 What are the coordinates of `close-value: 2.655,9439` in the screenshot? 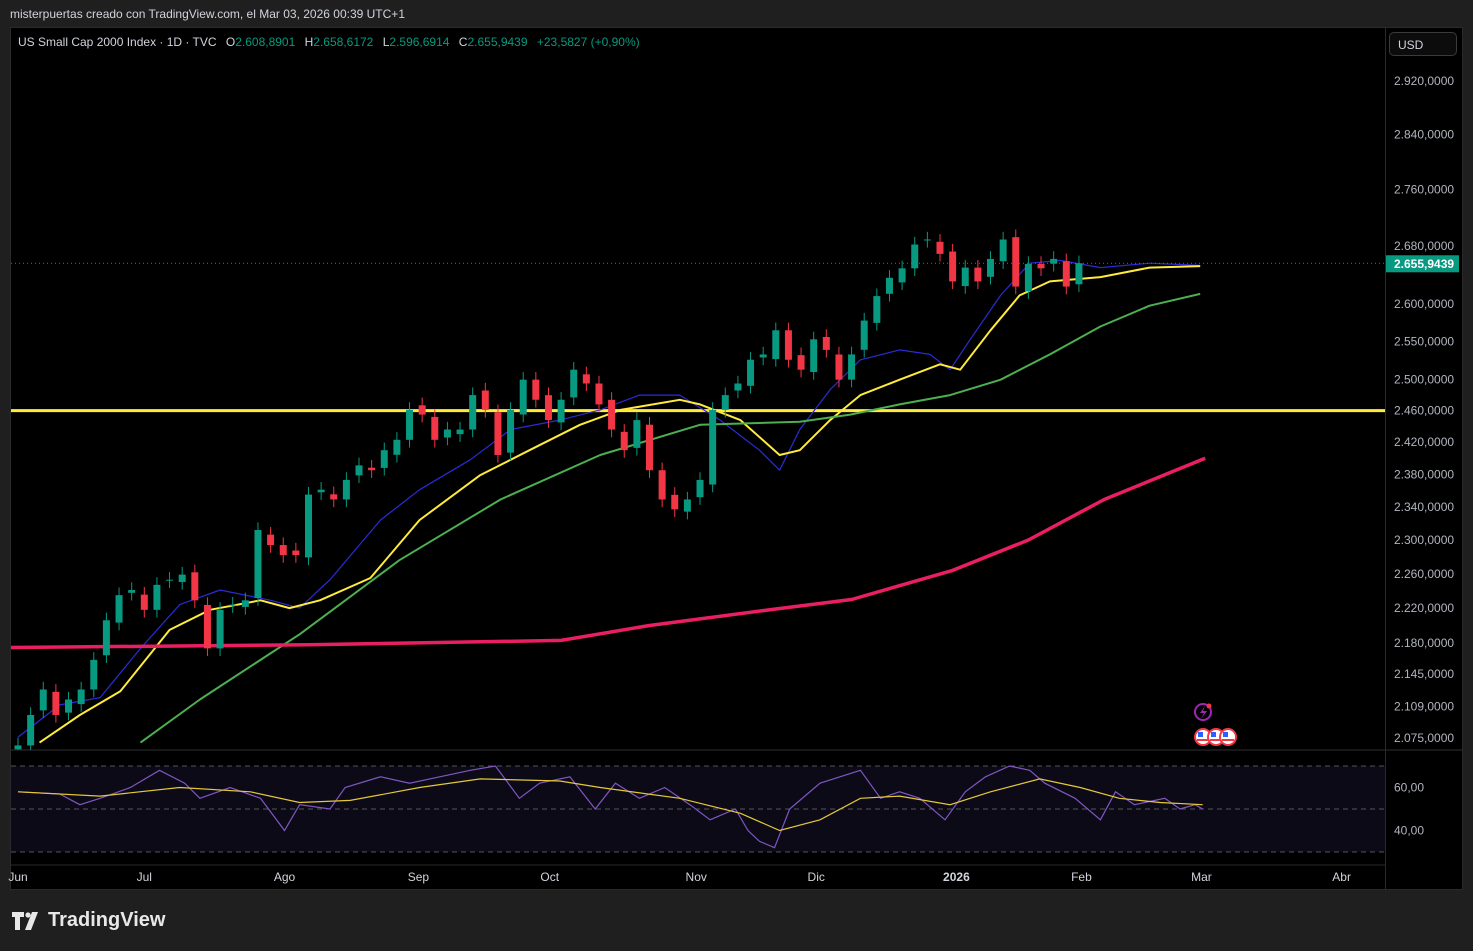 It's located at (497, 42).